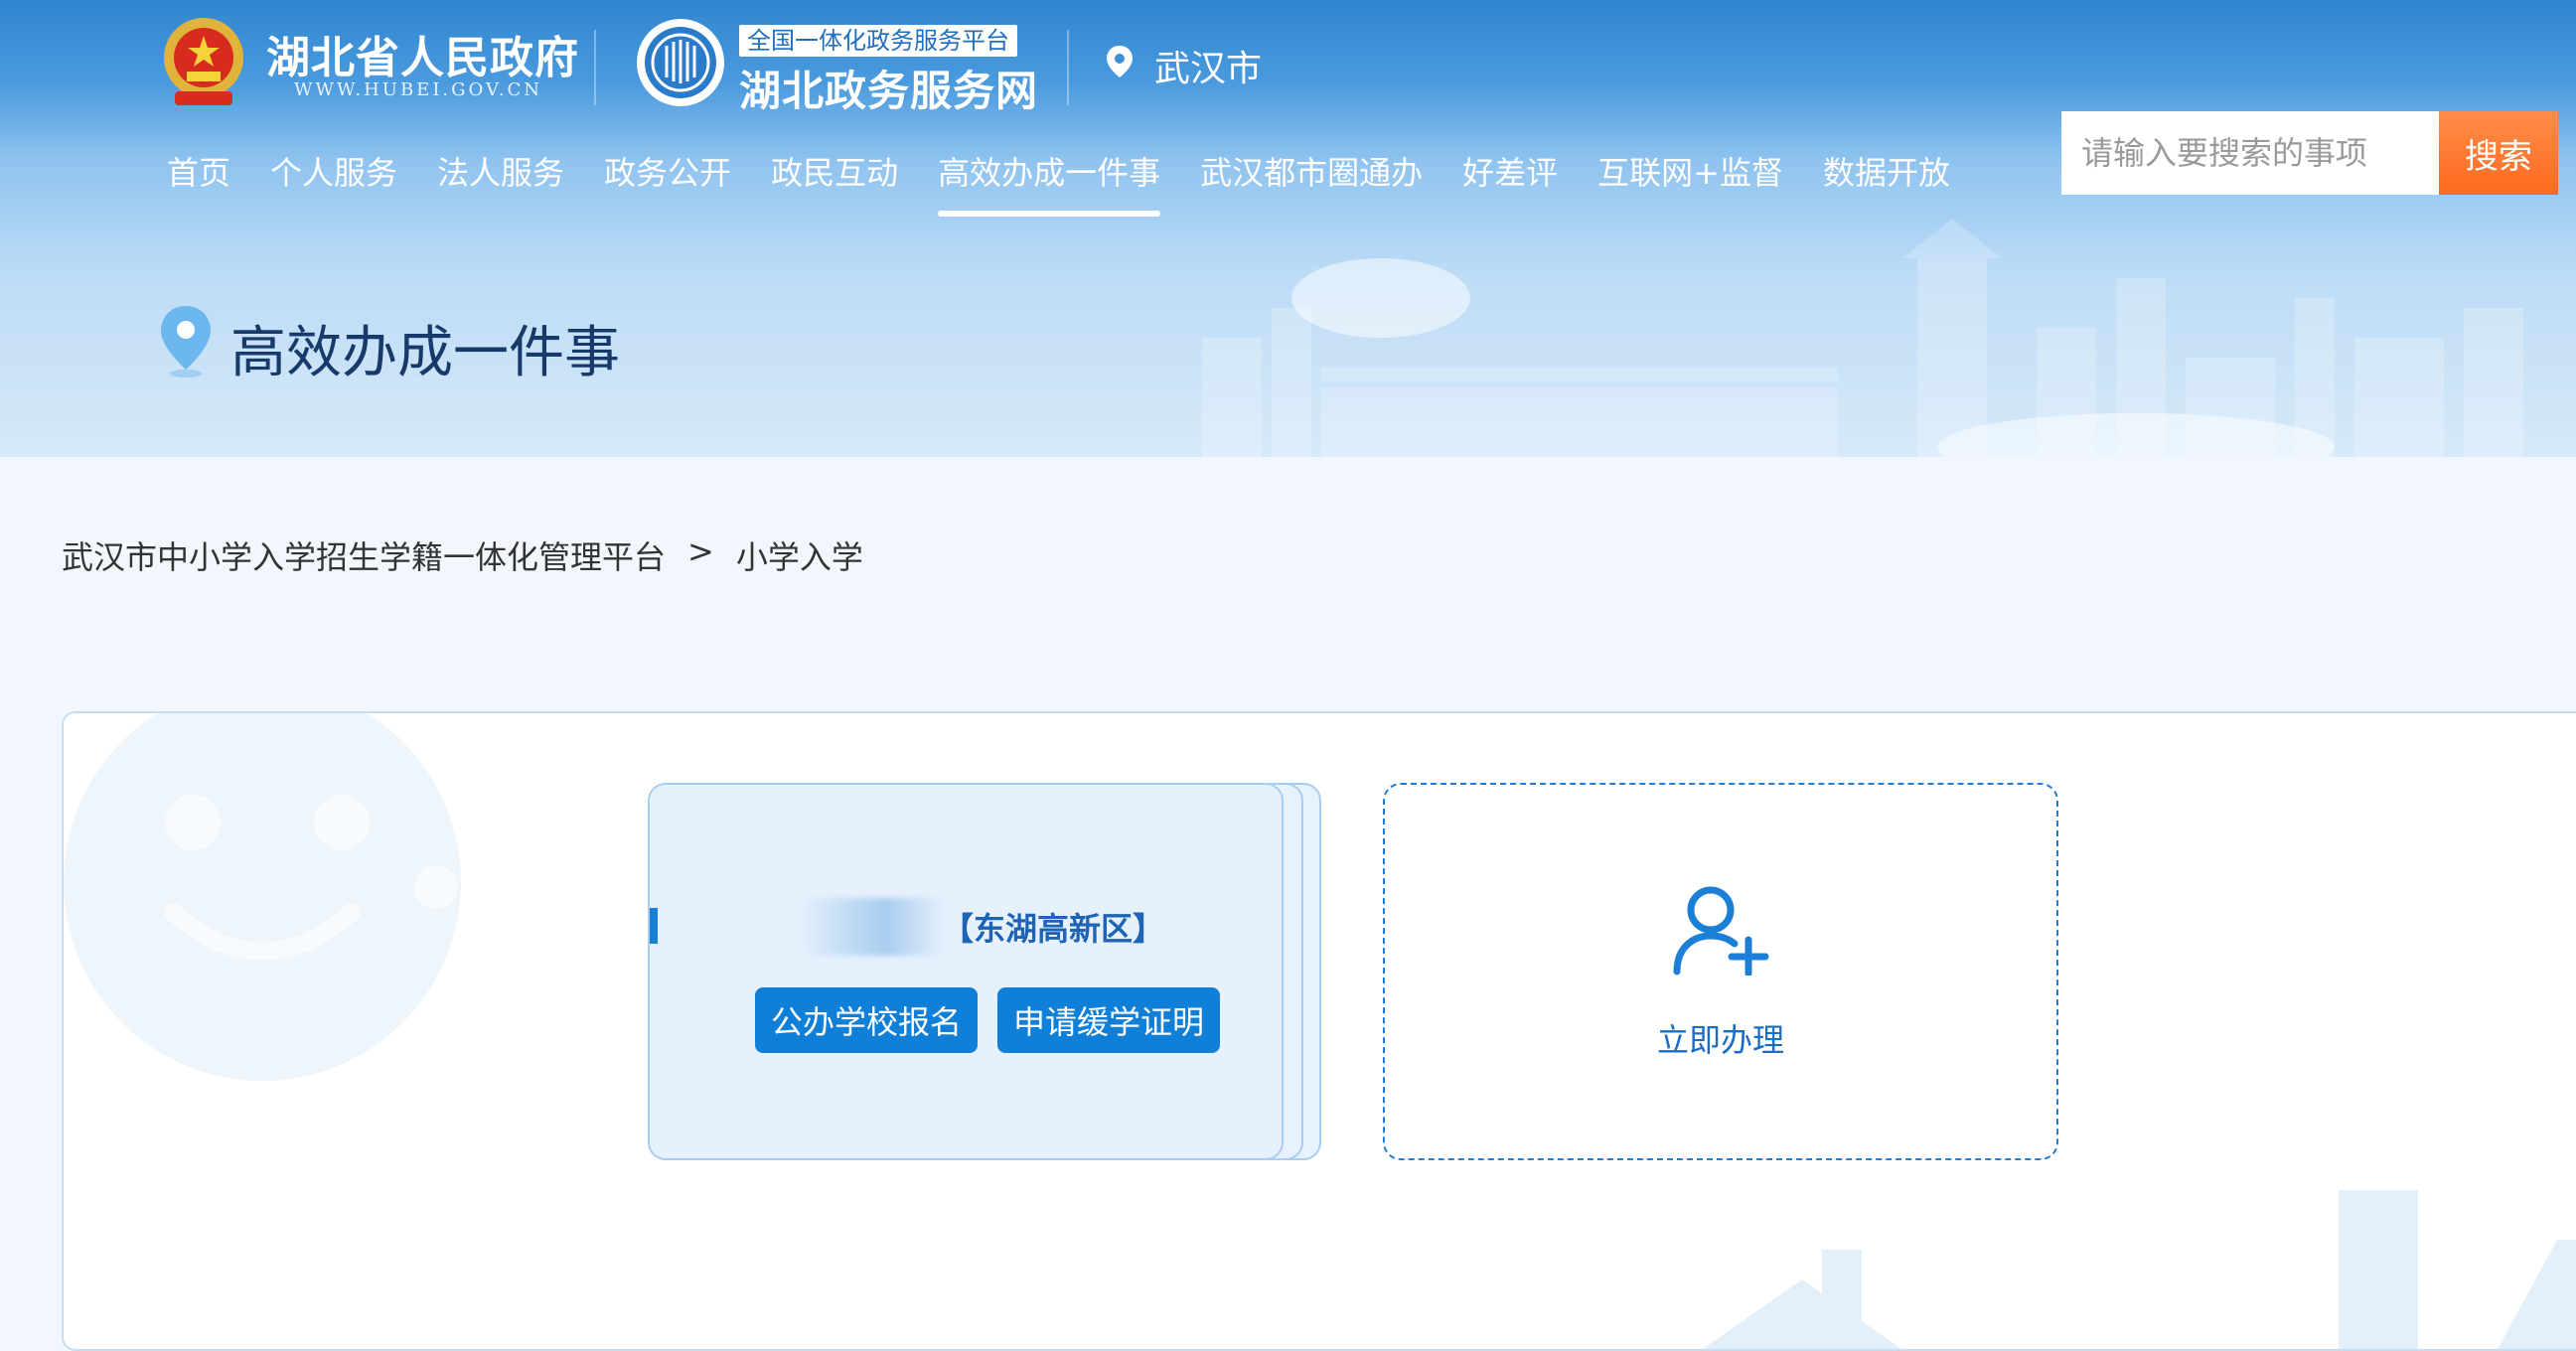 The height and width of the screenshot is (1351, 2576). Describe the element at coordinates (2140, 1269) in the screenshot. I see `houses-watermark-icon` at that location.